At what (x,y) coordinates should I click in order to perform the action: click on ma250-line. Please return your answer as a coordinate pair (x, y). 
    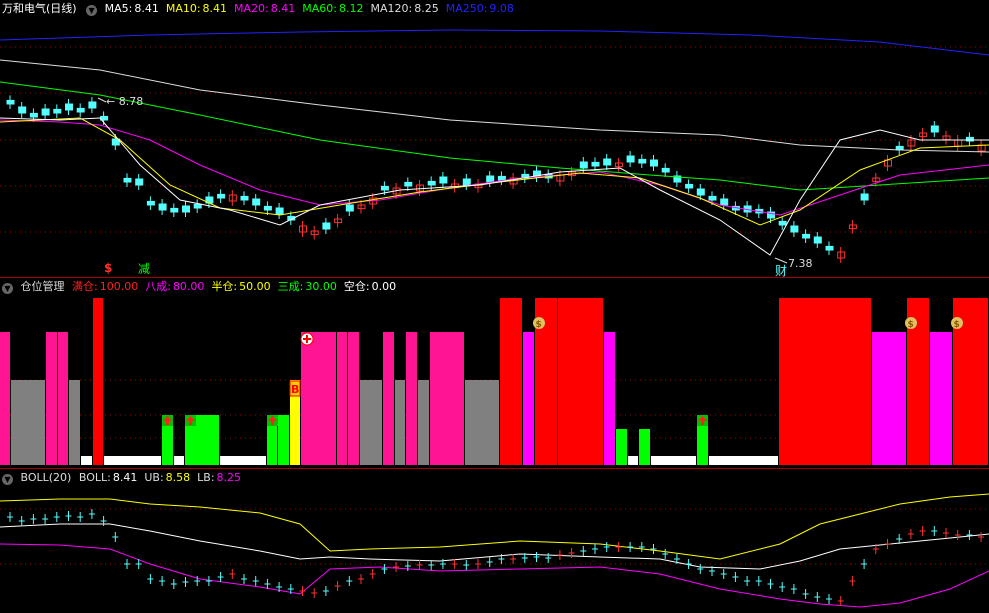
    Looking at the image, I should click on (494, 42).